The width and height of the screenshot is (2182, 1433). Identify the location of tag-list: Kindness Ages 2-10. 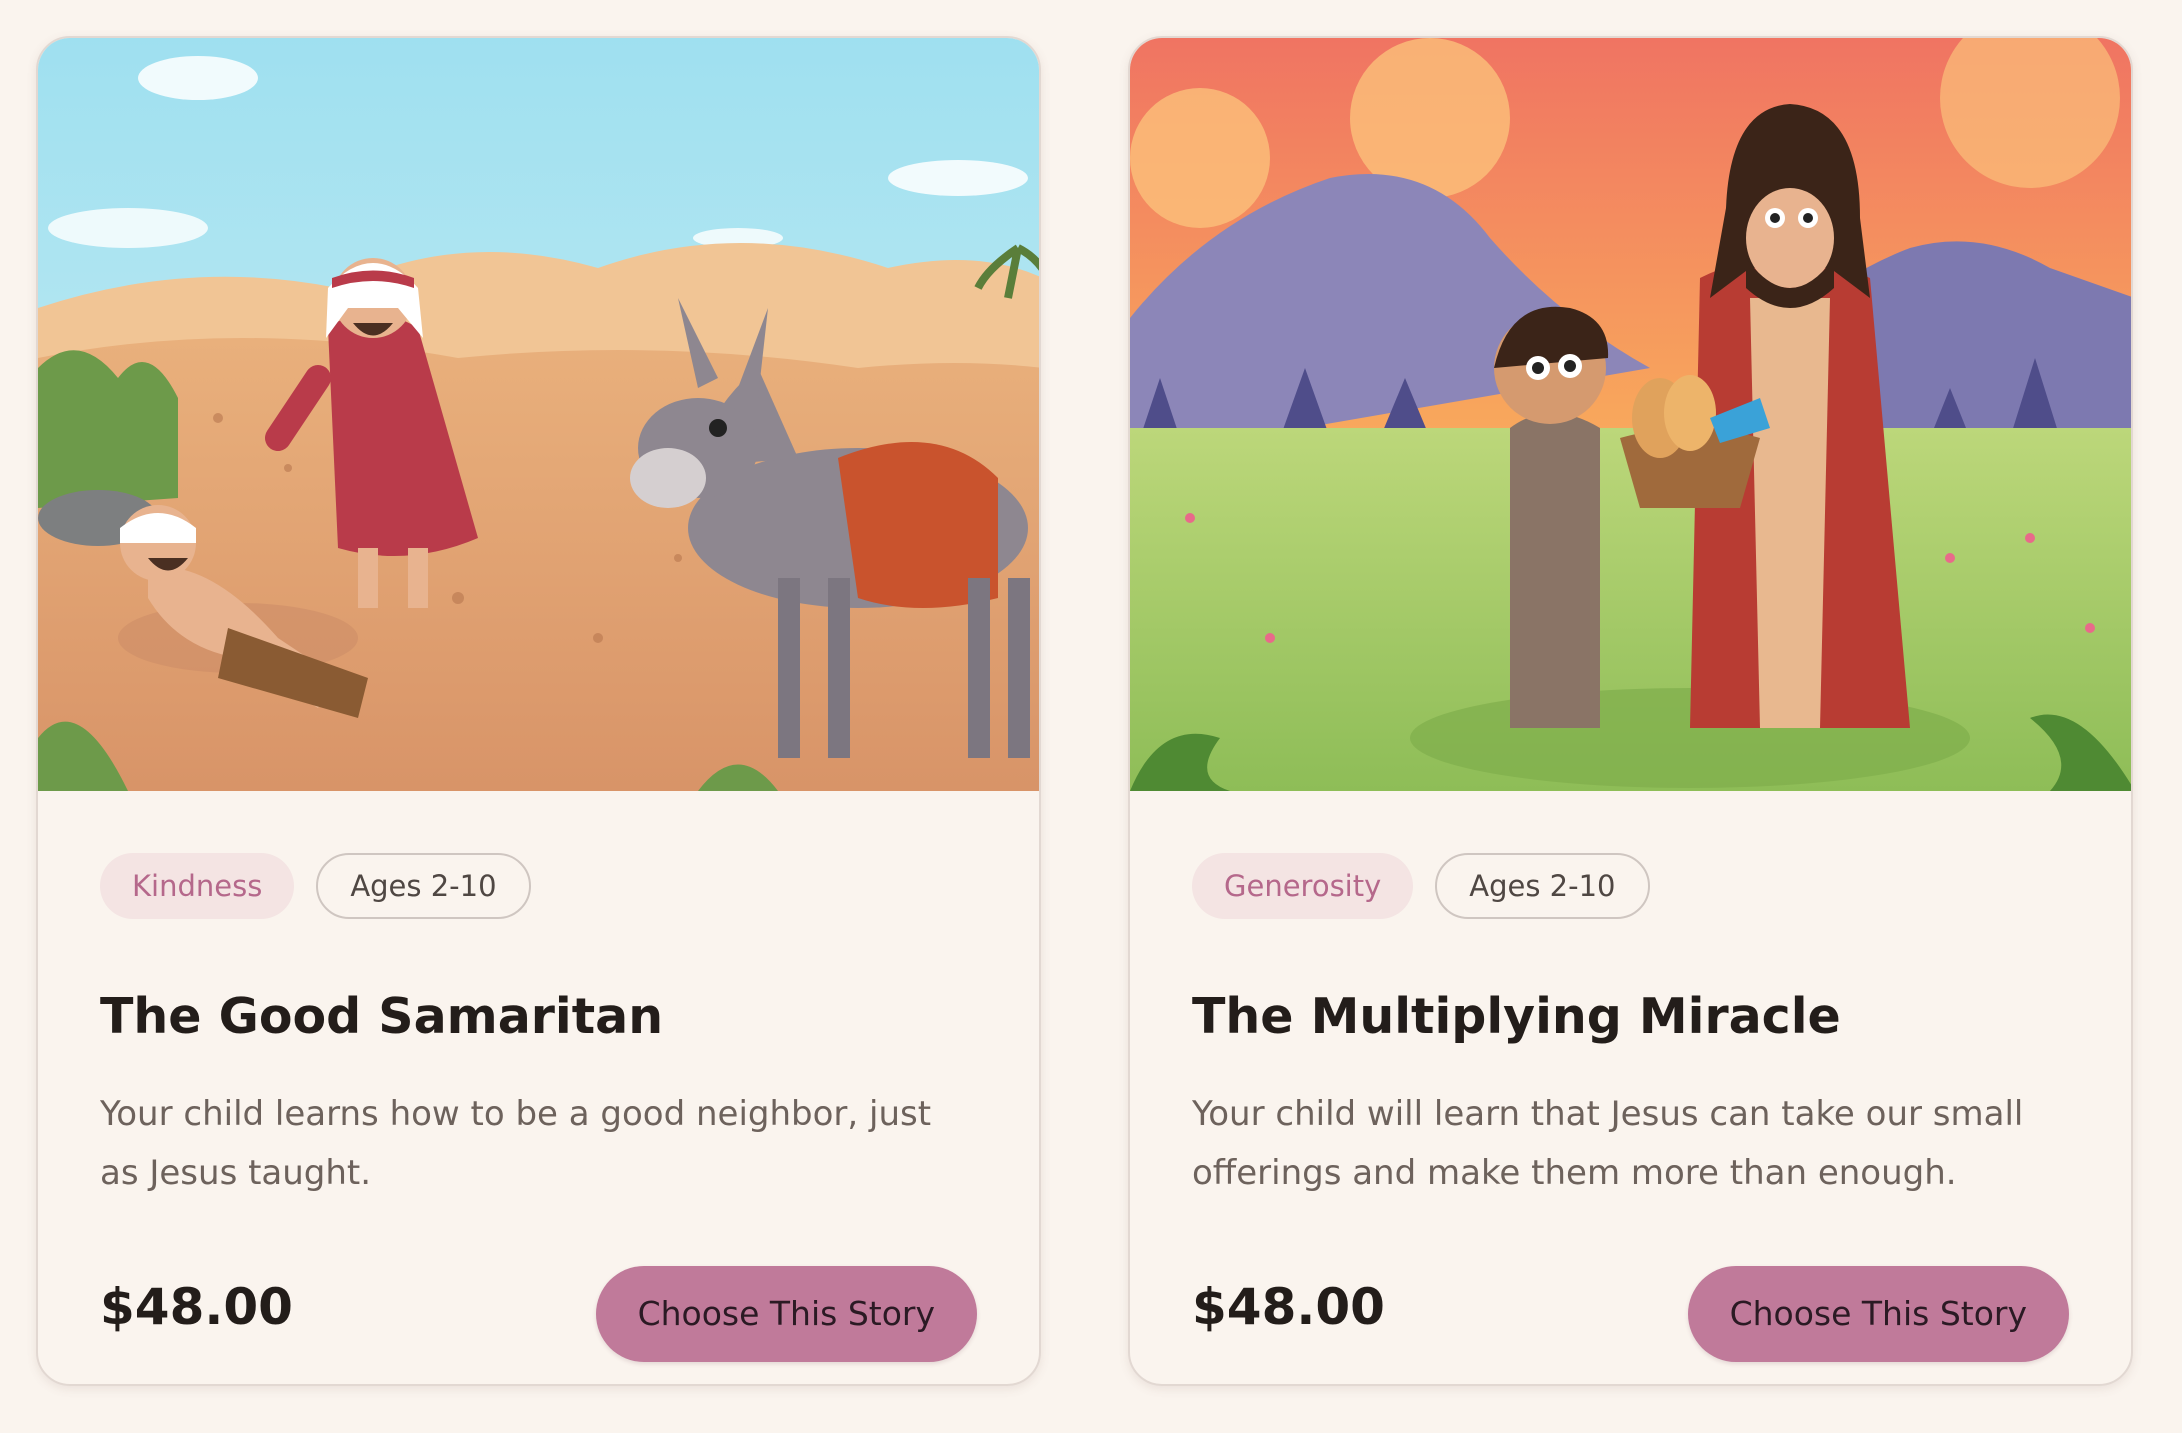
(315, 886).